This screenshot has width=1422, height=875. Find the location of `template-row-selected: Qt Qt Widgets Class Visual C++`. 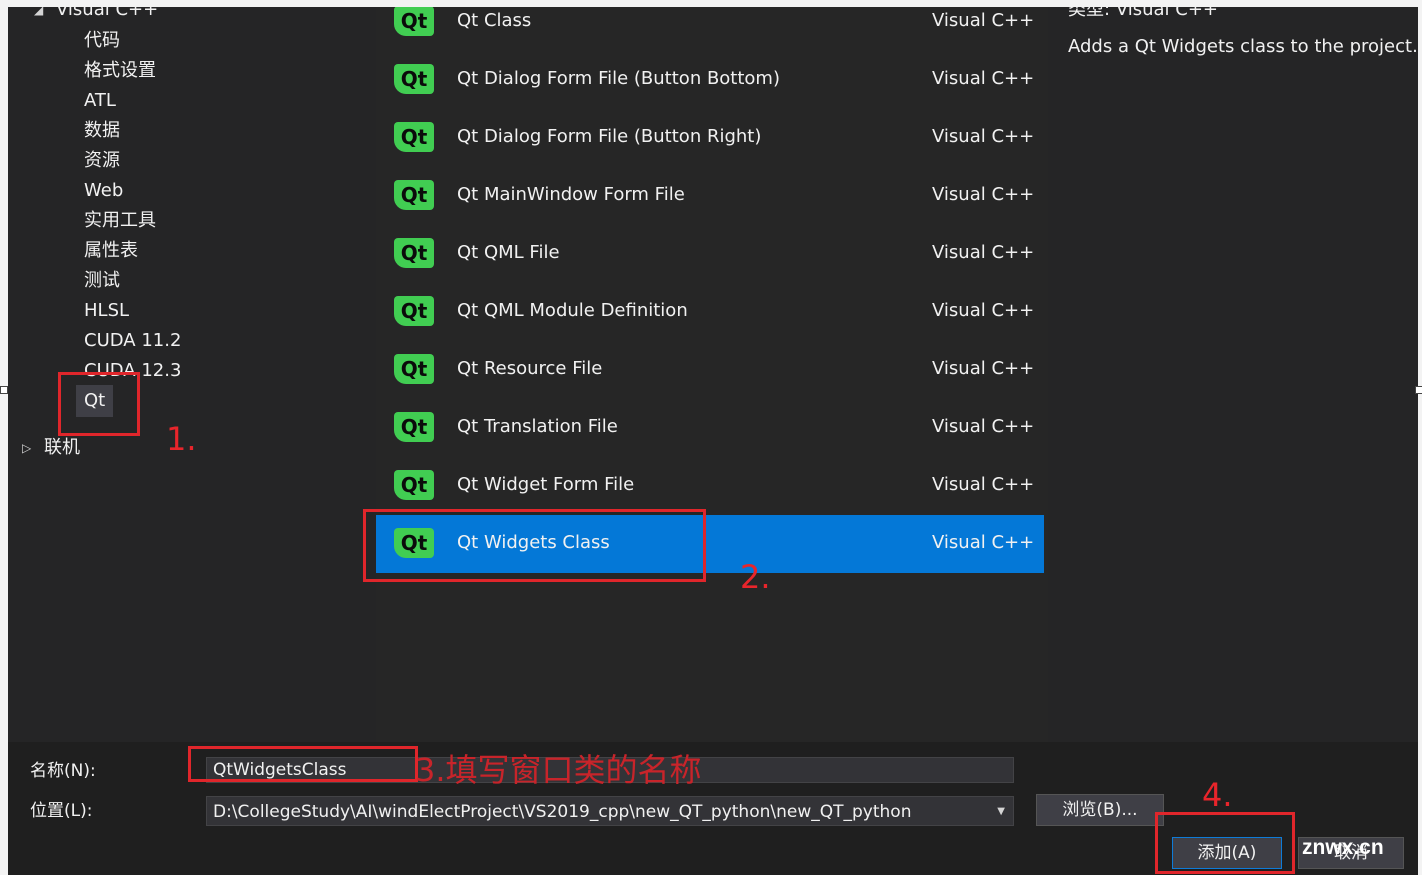

template-row-selected: Qt Qt Widgets Class Visual C++ is located at coordinates (710, 544).